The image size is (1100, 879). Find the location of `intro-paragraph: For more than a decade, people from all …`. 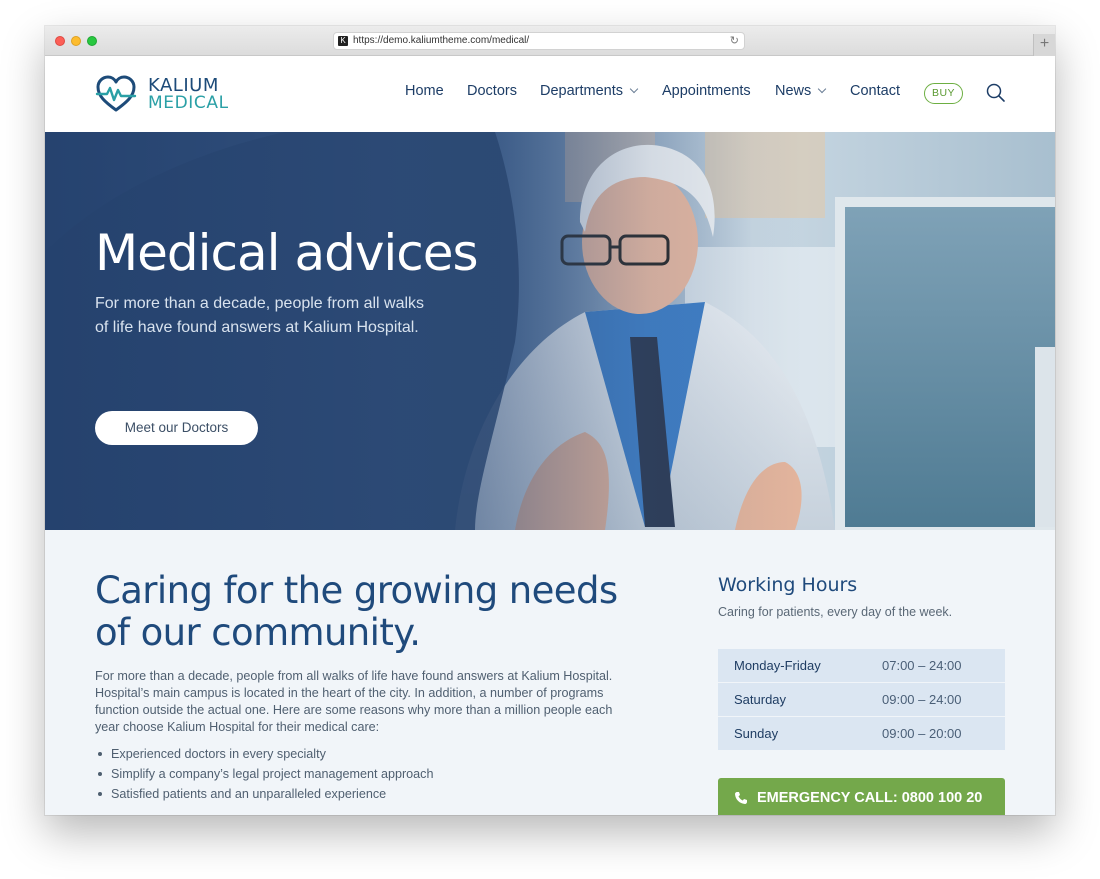

intro-paragraph: For more than a decade, people from all … is located at coordinates (354, 701).